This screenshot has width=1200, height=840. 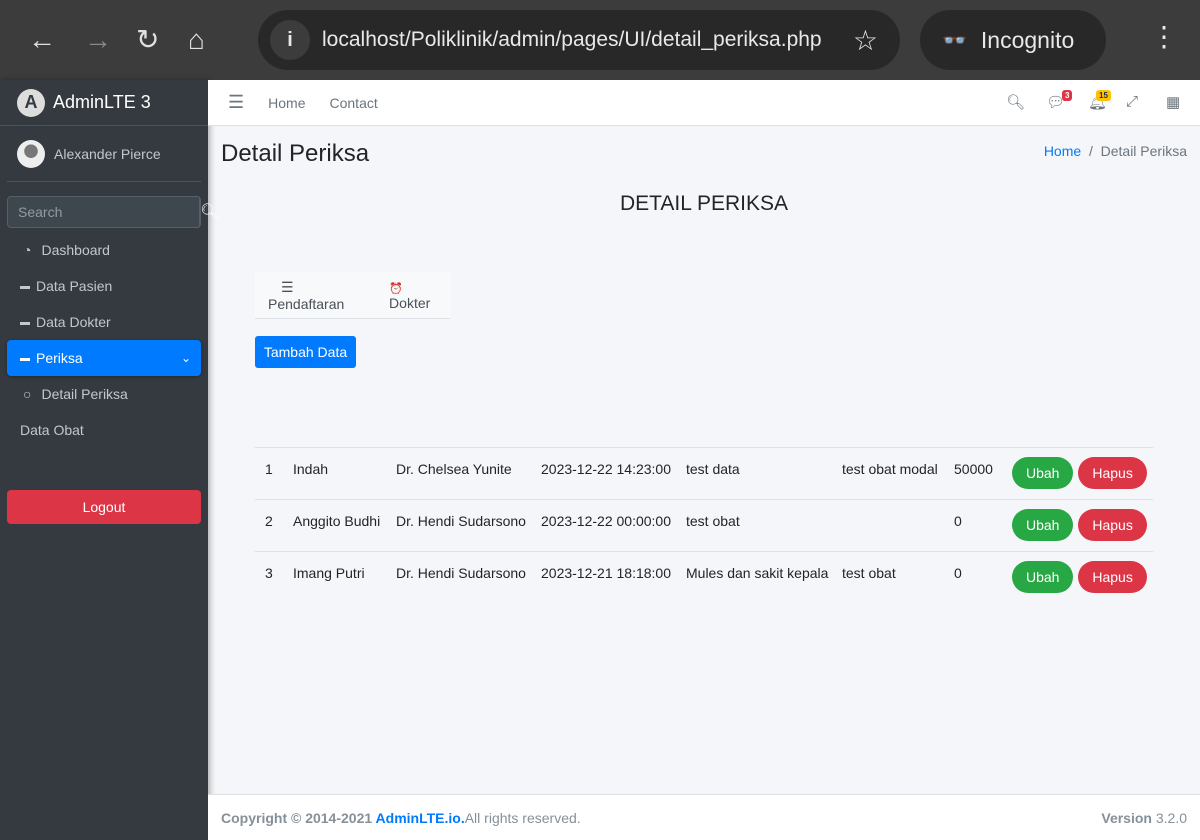 I want to click on nav-home: Home, so click(x=286, y=103).